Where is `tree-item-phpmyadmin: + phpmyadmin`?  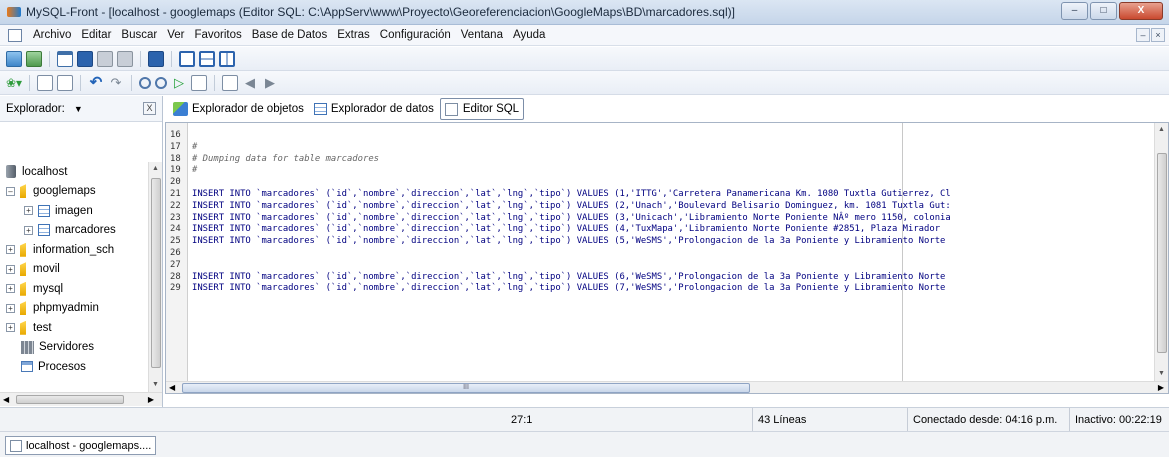 tree-item-phpmyadmin: + phpmyadmin is located at coordinates (74, 309).